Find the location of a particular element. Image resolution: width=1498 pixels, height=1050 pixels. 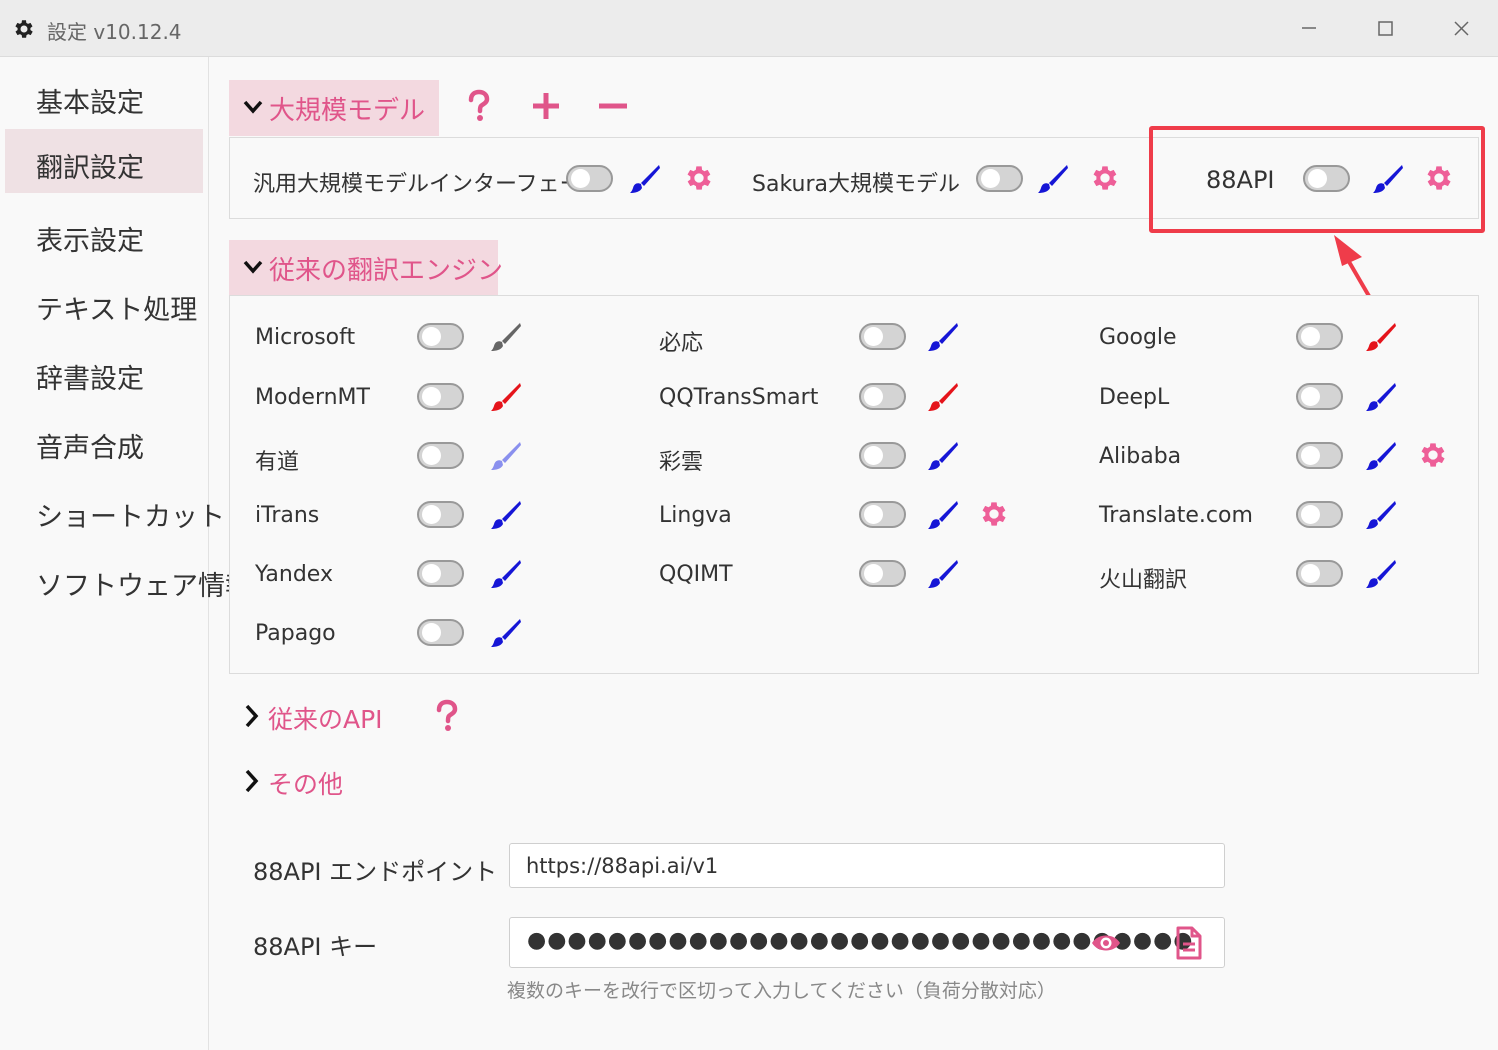

remove-icon is located at coordinates (613, 106).